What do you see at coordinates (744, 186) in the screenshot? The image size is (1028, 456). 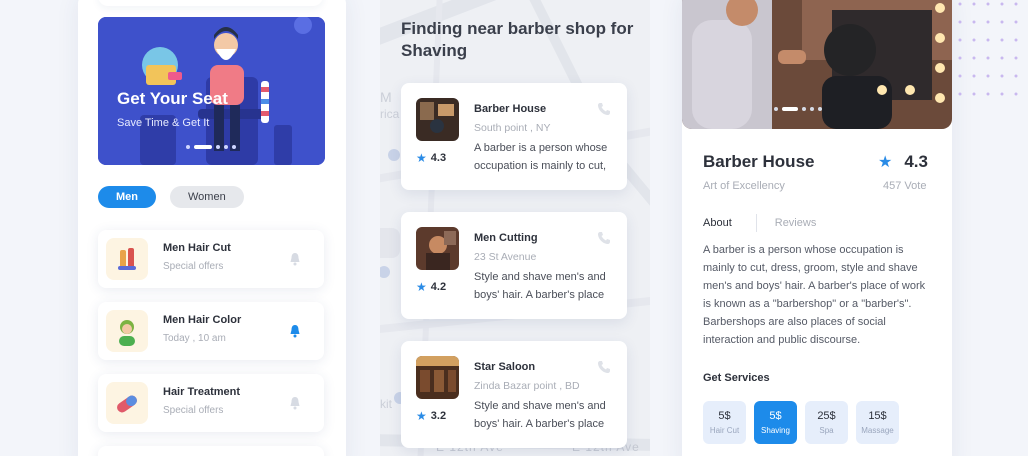 I see `shop-tagline: Art of Excellency` at bounding box center [744, 186].